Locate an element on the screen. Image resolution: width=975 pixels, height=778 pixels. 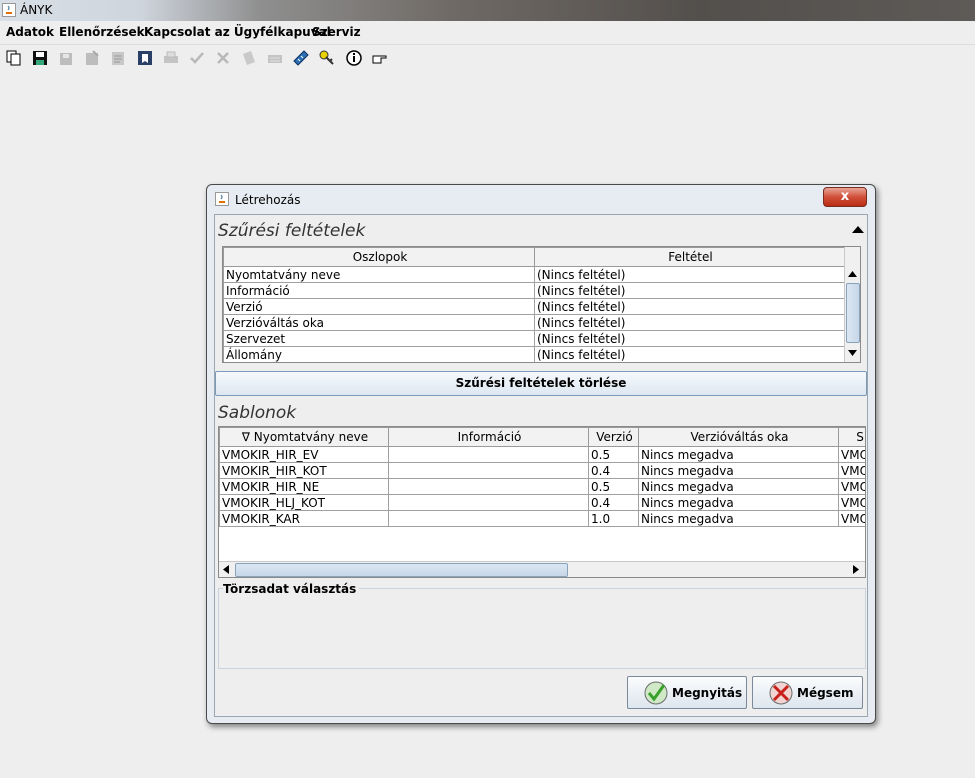
cancel-icon is located at coordinates (781, 693).